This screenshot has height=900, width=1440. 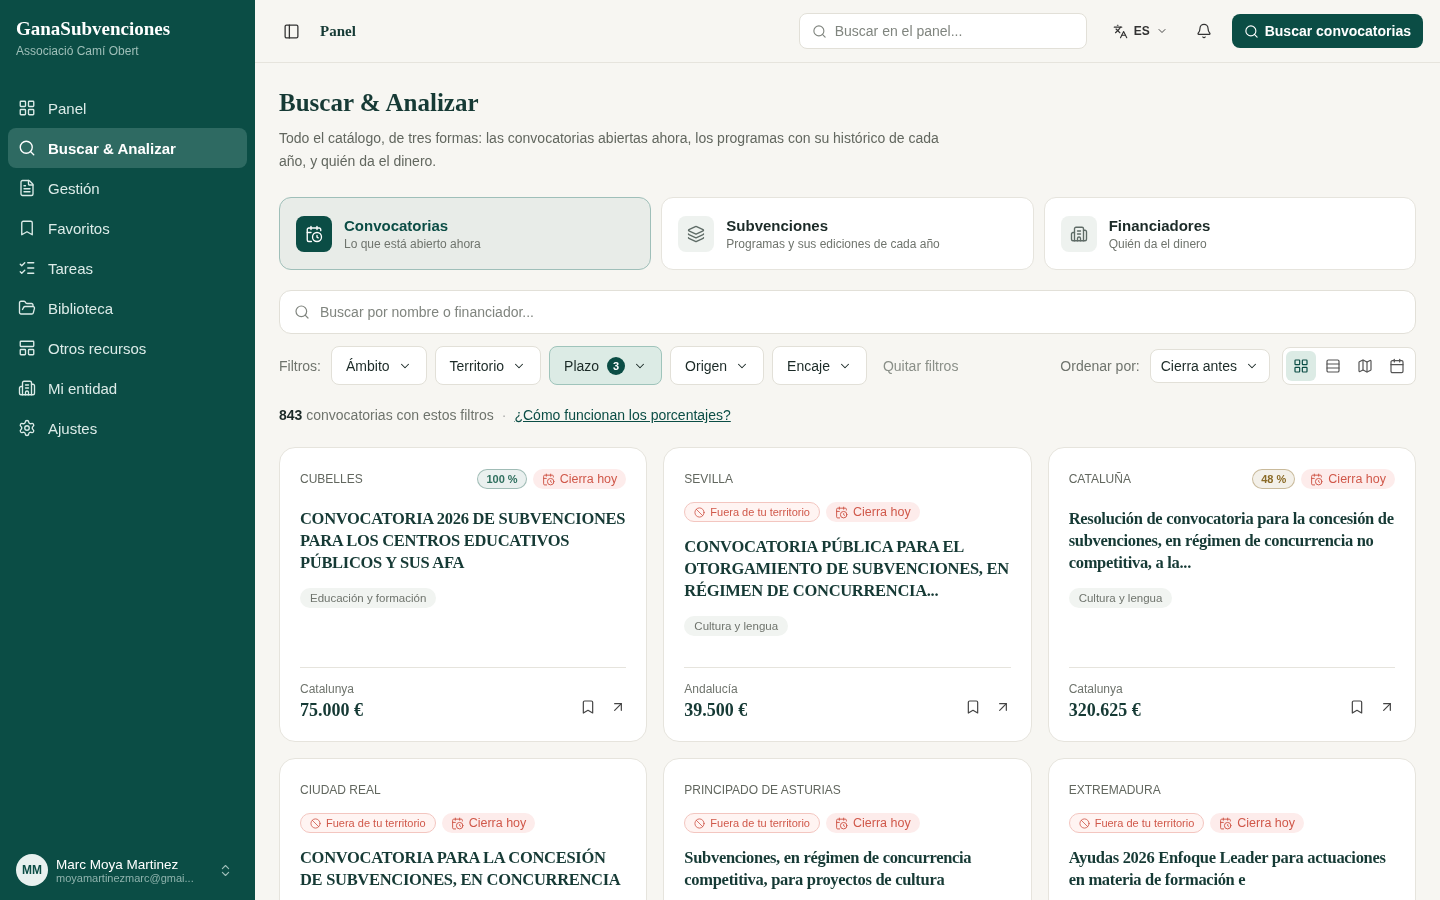 What do you see at coordinates (463, 594) in the screenshot?
I see `grant-card: CUBELLES 100 % Cierra hoy CONVOCATORIA 2026 DE SUBVENCIONES PARA LOS CENTROS EDUCATIVOS PÚBLICOS Y SUS AFA Educación y formación Catalunya 75.000 €` at bounding box center [463, 594].